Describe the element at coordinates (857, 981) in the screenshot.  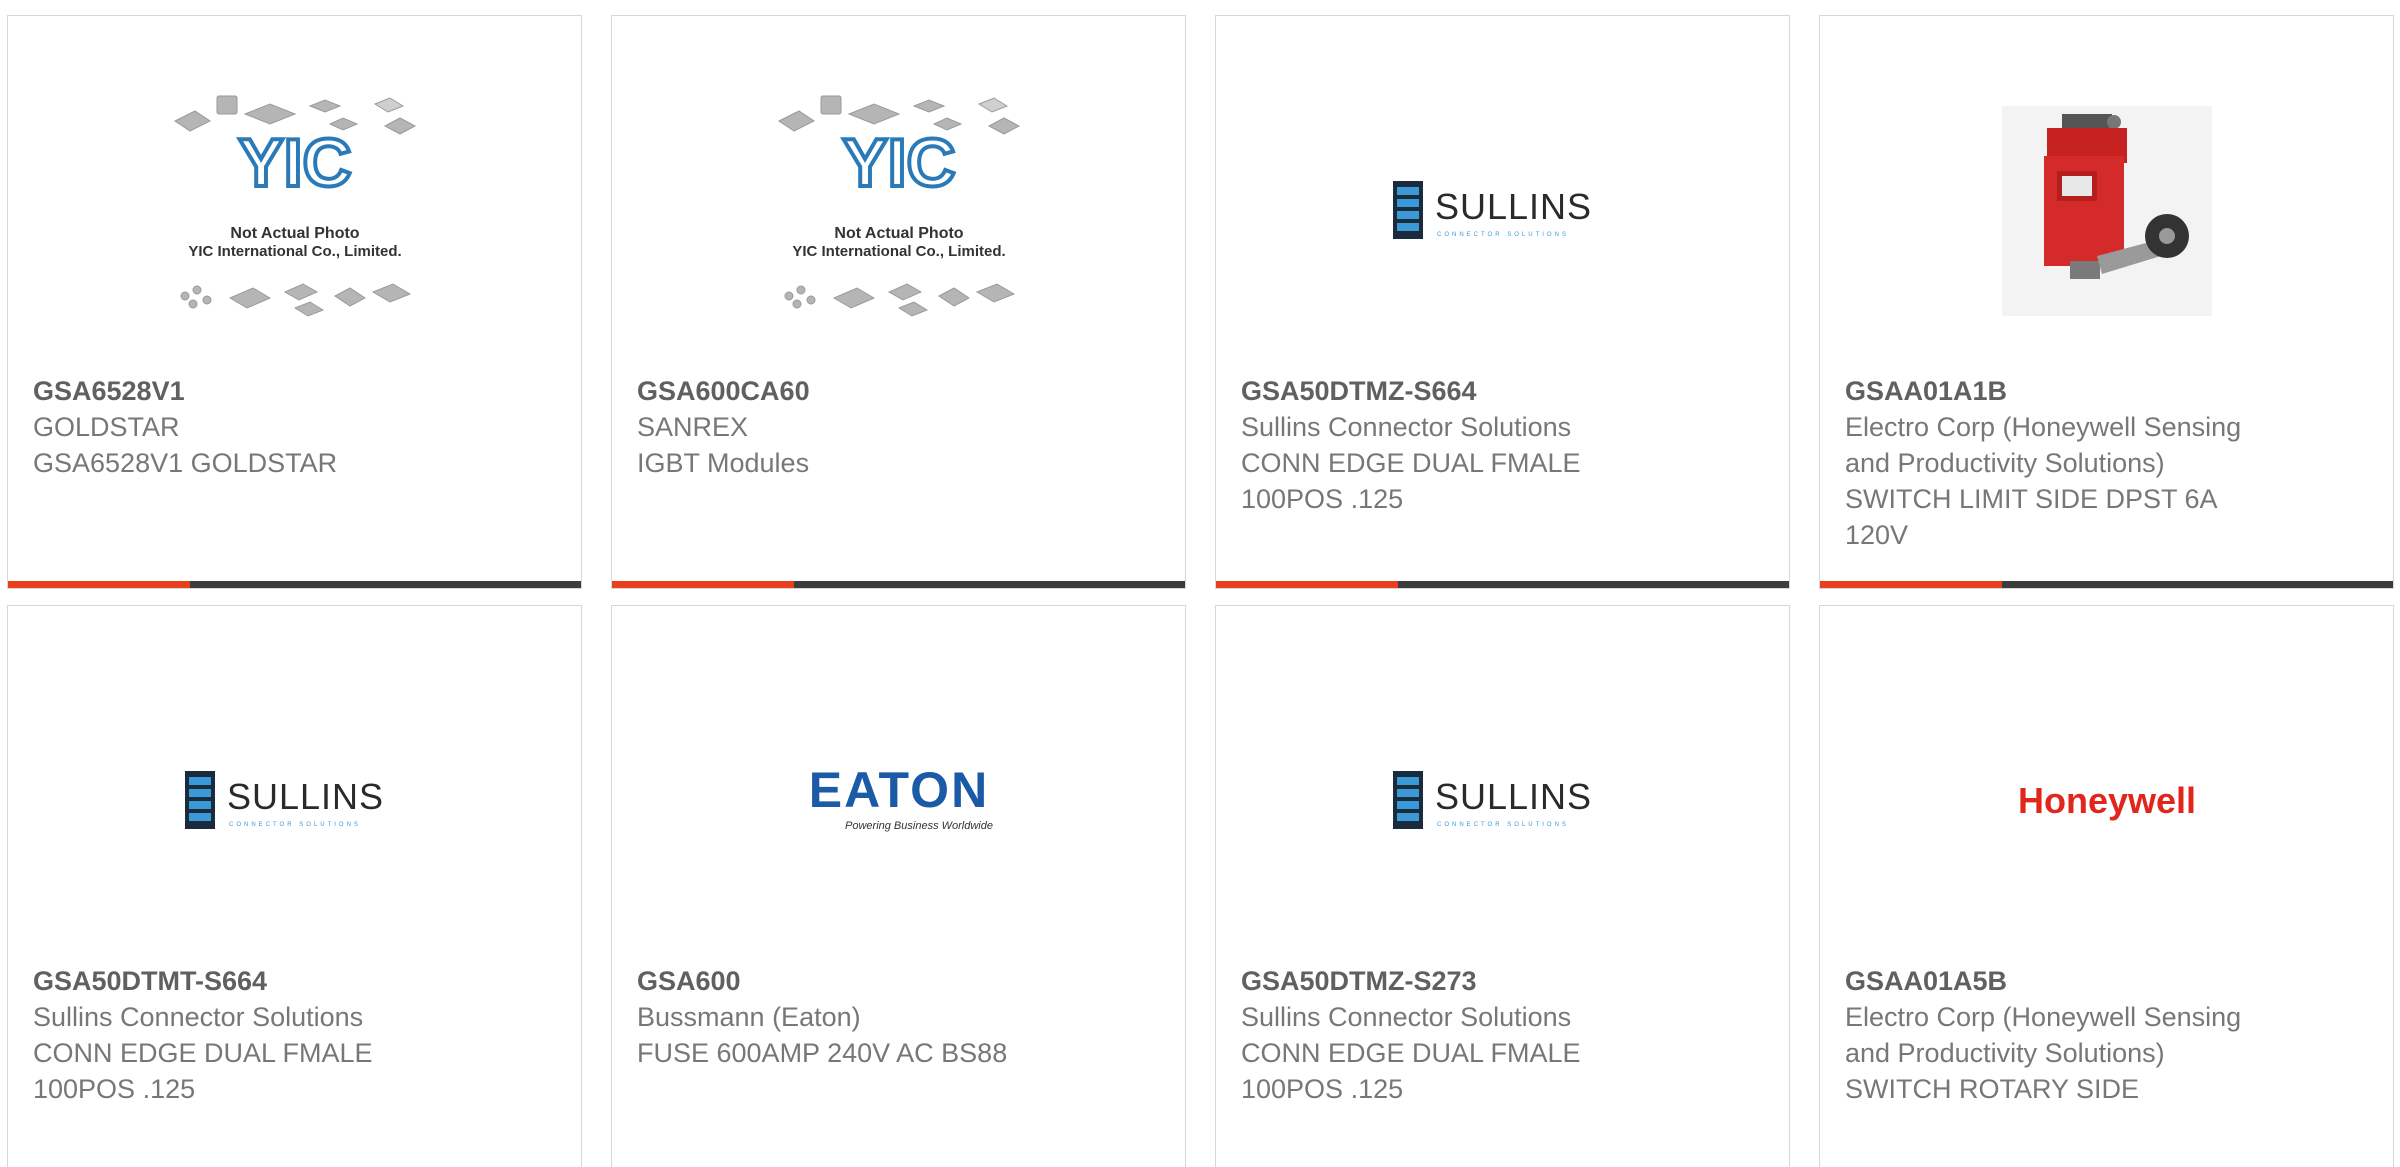
I see `part-number-link: GSA600` at that location.